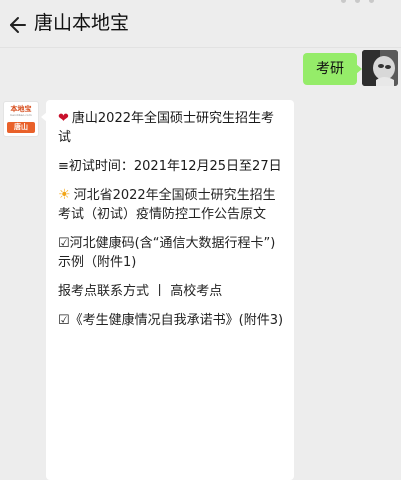  What do you see at coordinates (17, 25) in the screenshot?
I see `back-arrow-icon` at bounding box center [17, 25].